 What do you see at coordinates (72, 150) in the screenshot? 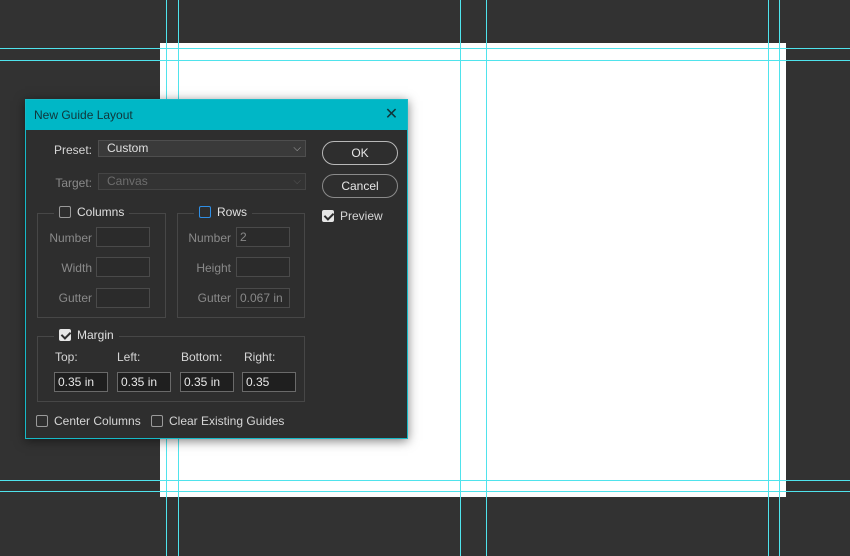
I see `preset-label: Preset:` at bounding box center [72, 150].